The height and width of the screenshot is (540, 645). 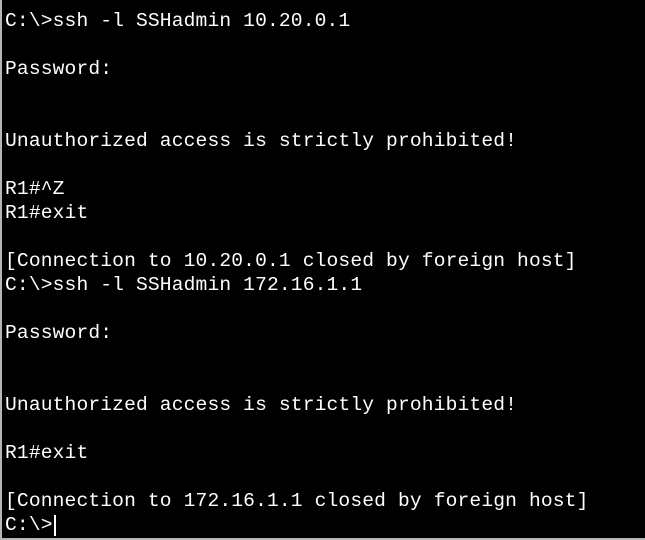 I want to click on terminal-line: C:\>ssh -l SSHadmin 172.16.1.1, so click(x=184, y=285).